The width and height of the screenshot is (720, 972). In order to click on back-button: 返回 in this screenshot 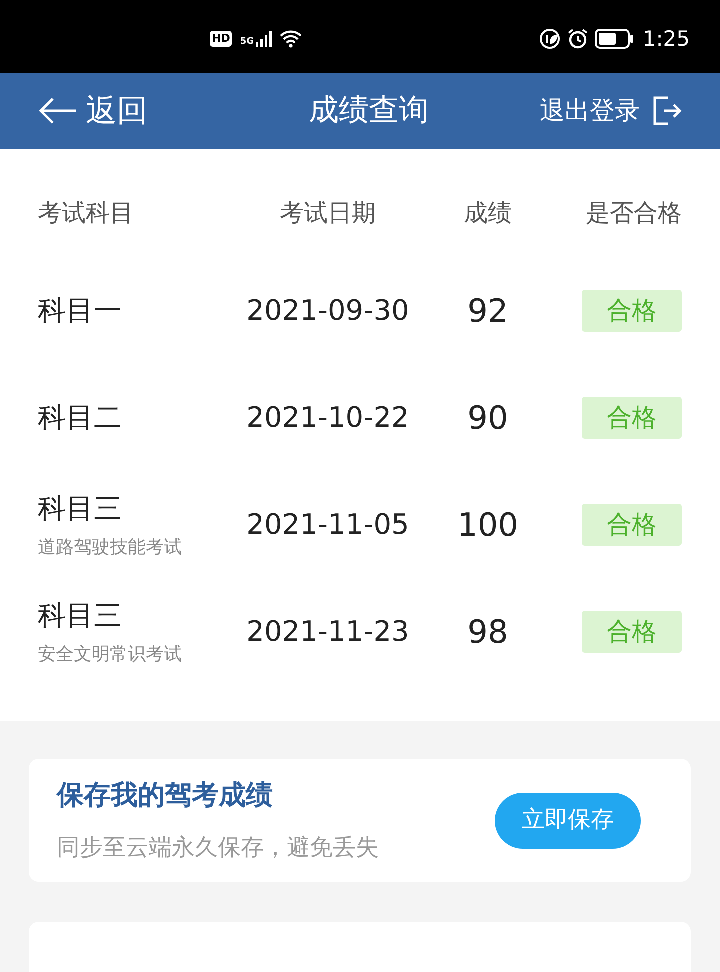, I will do `click(133, 111)`.